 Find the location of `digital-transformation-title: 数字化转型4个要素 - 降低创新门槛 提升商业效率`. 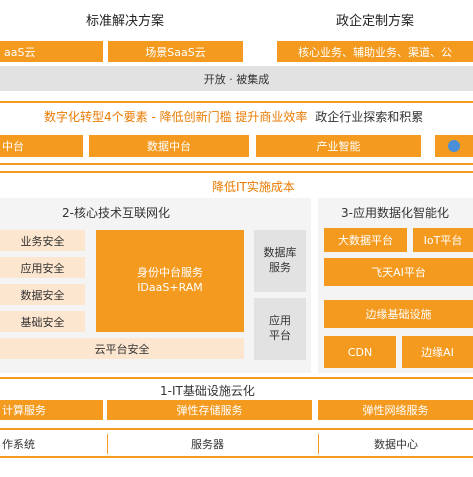

digital-transformation-title: 数字化转型4个要素 - 降低创新门槛 提升商业效率 is located at coordinates (176, 117).